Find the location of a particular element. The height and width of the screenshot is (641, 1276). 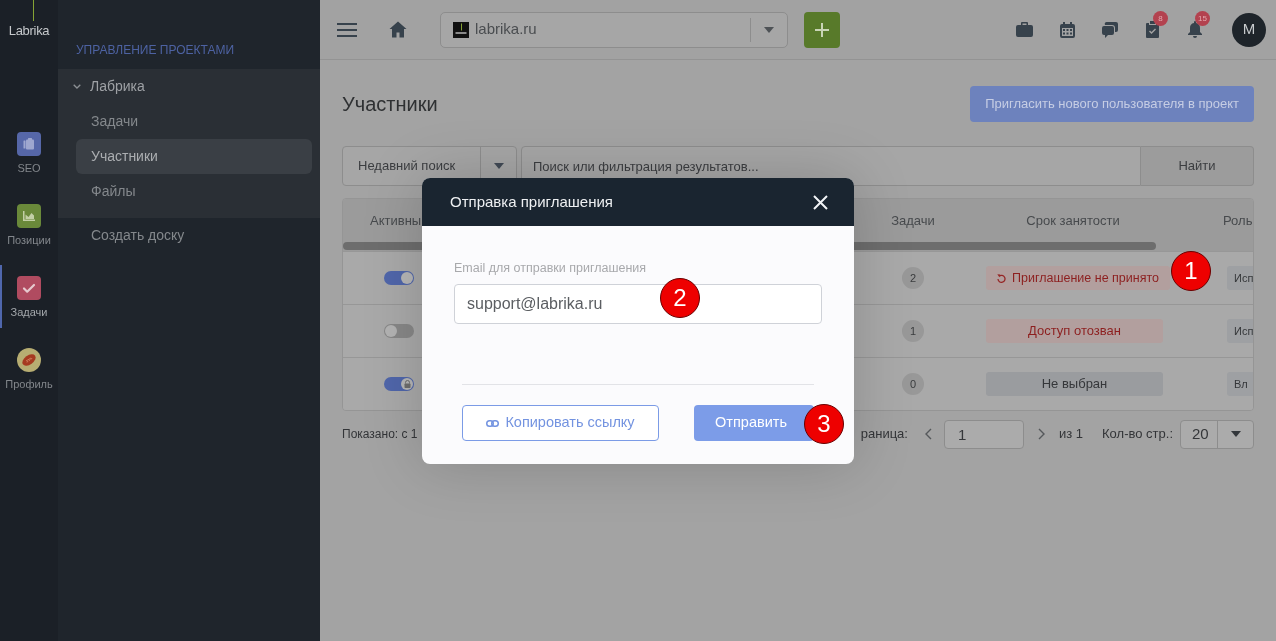

send-button: Отправить is located at coordinates (754, 423).